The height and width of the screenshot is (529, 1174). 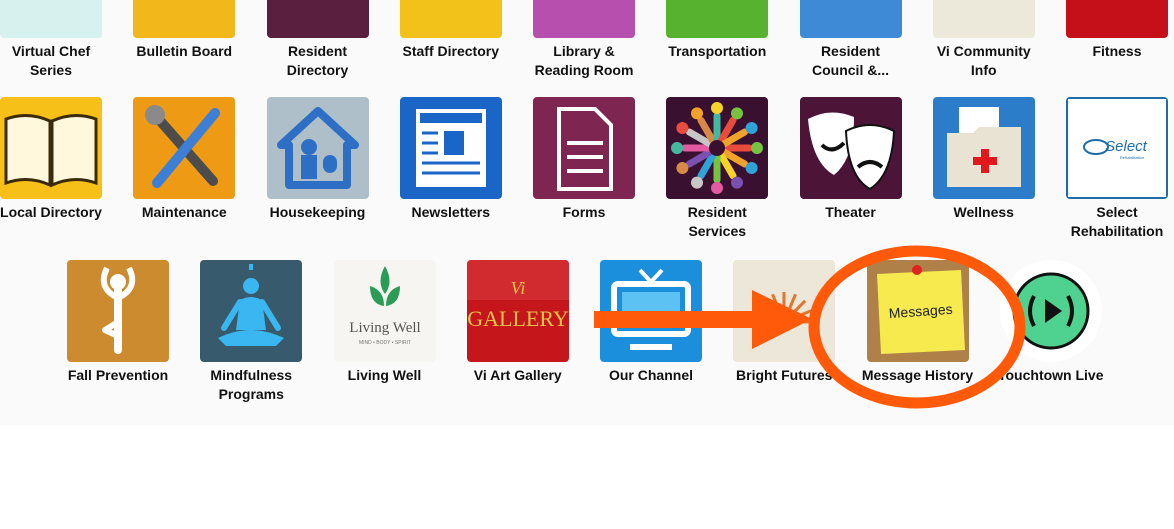 What do you see at coordinates (184, 148) in the screenshot?
I see `tools-icon` at bounding box center [184, 148].